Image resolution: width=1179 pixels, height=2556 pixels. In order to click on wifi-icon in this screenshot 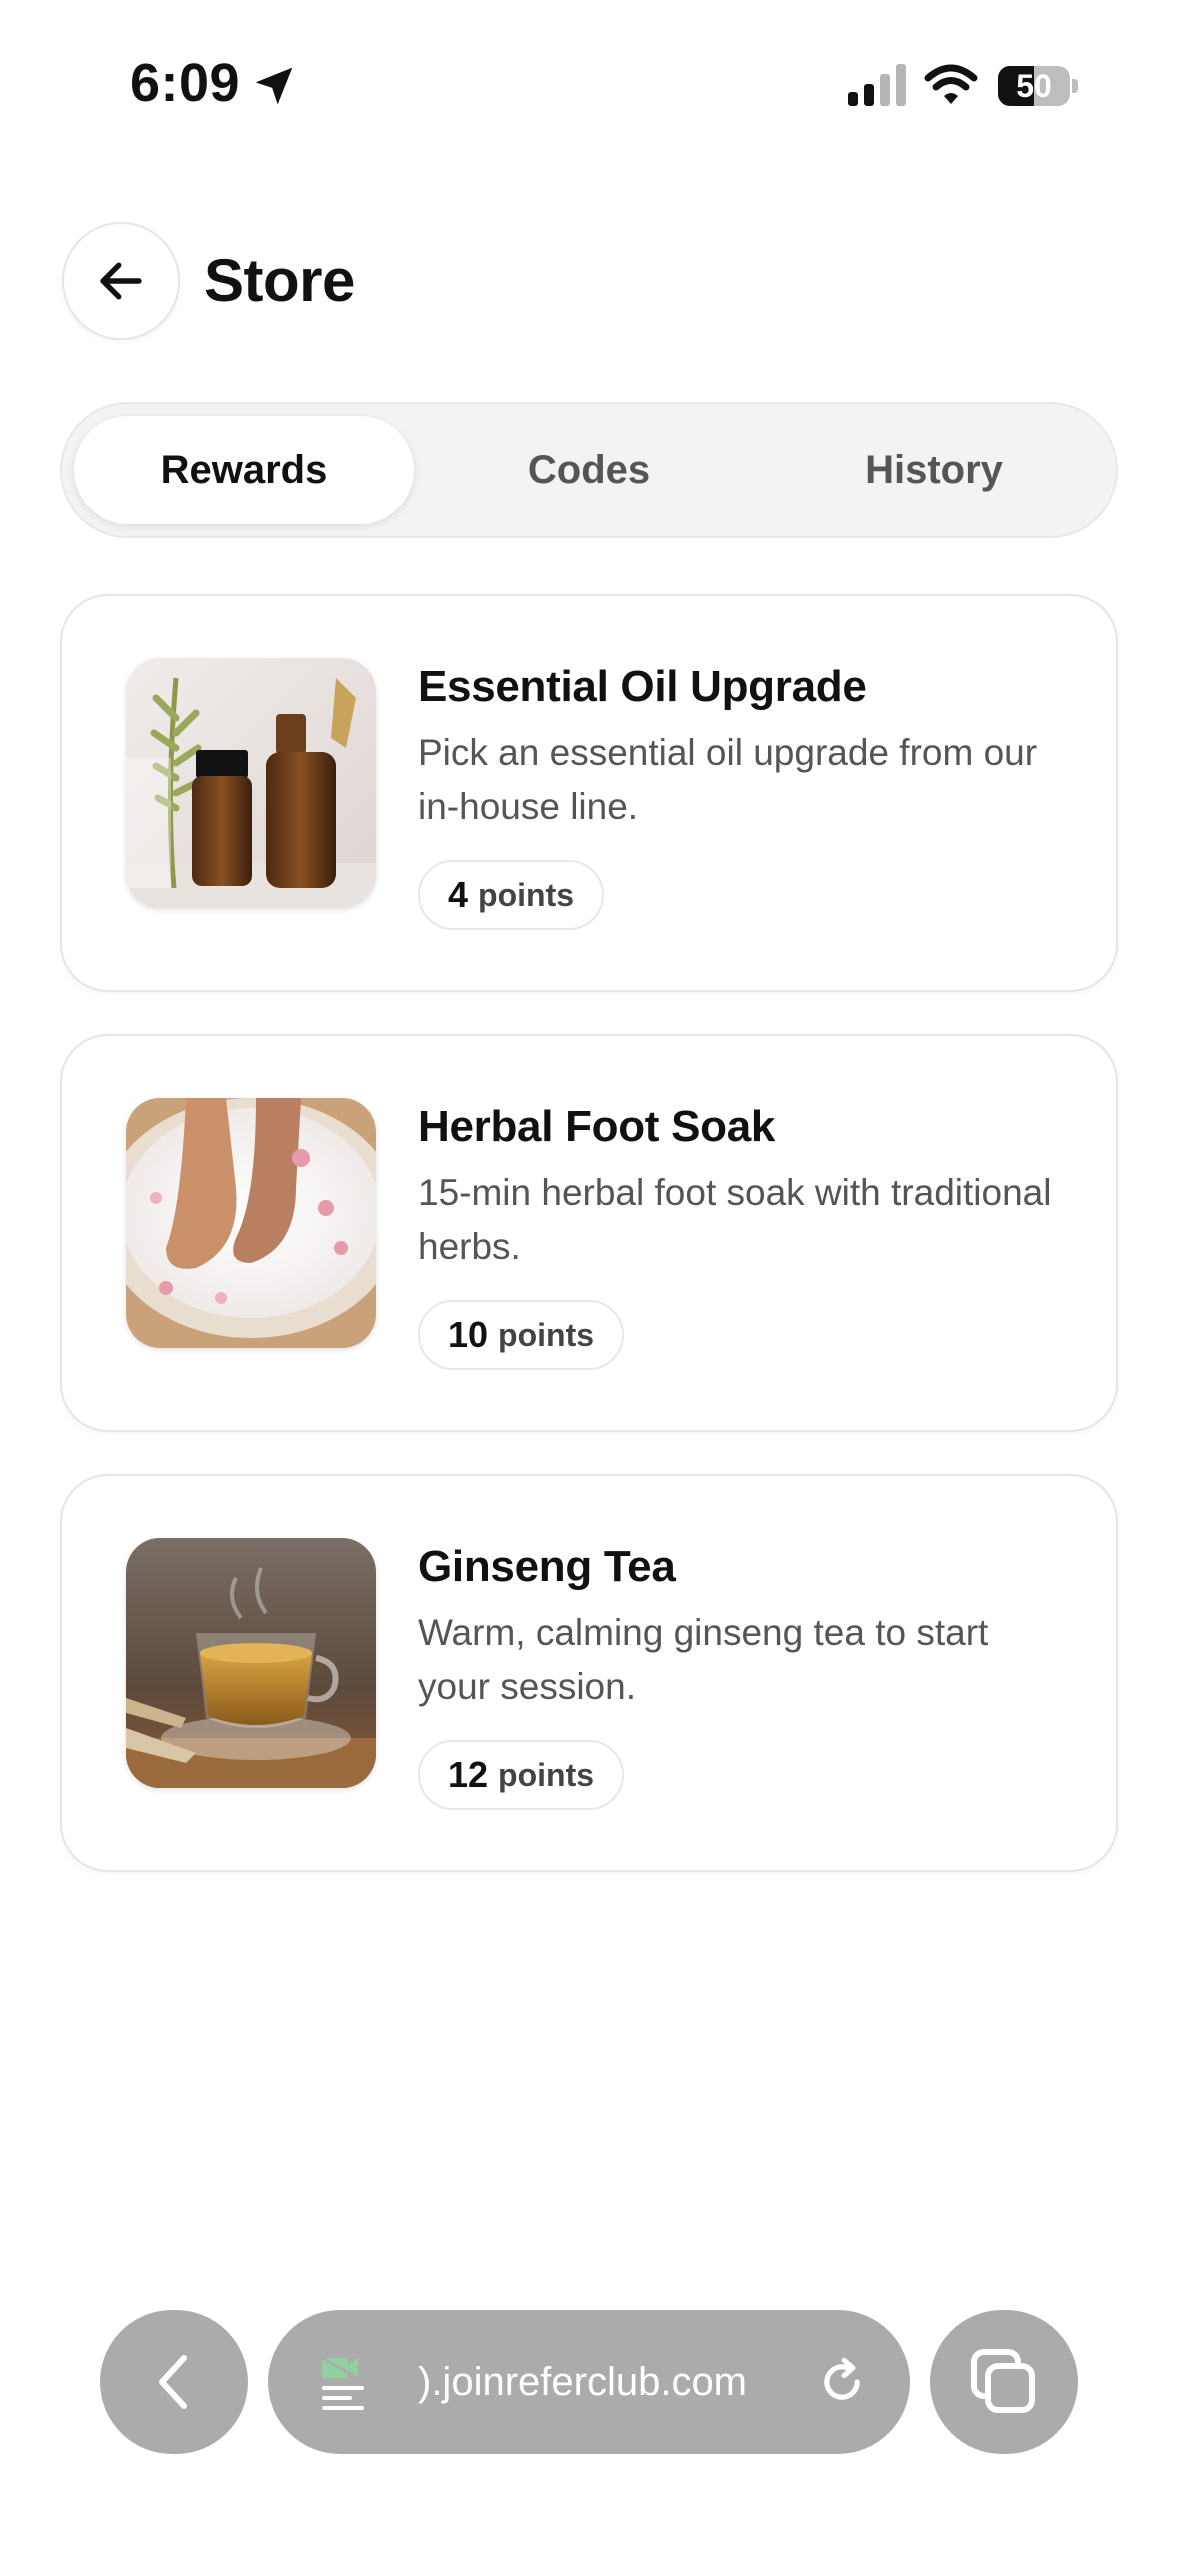, I will do `click(951, 84)`.